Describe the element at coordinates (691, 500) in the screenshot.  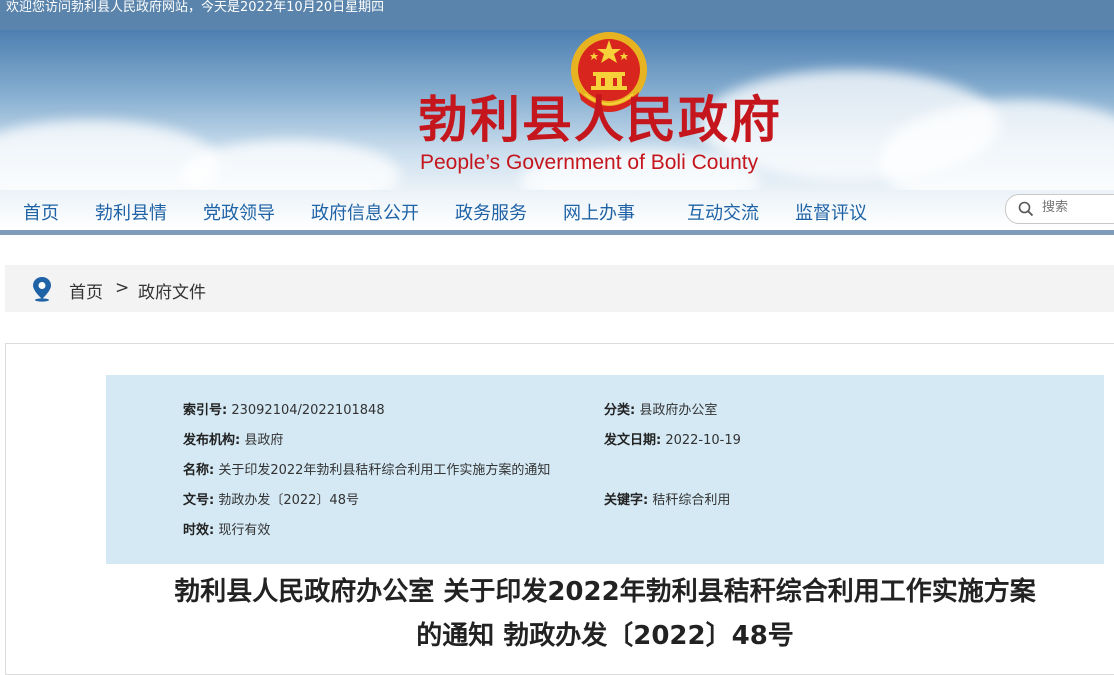
I see `meta-keyword-value: 秸秆综合利用` at that location.